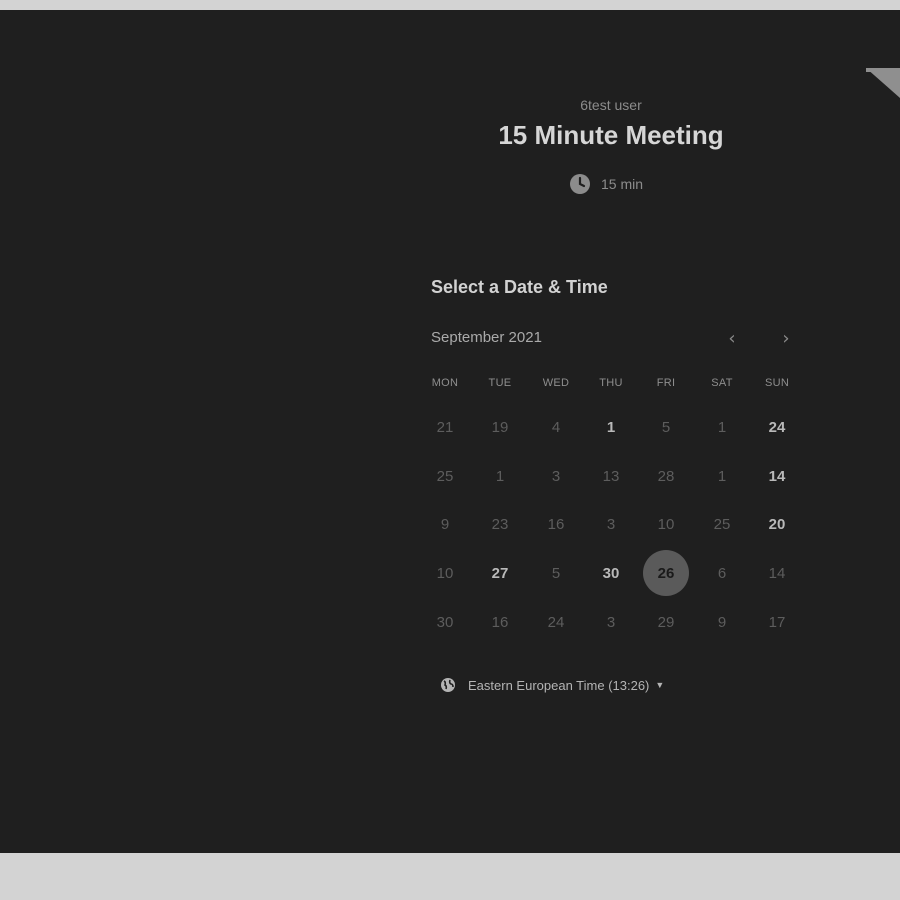  I want to click on weekday-label: SUN, so click(777, 383).